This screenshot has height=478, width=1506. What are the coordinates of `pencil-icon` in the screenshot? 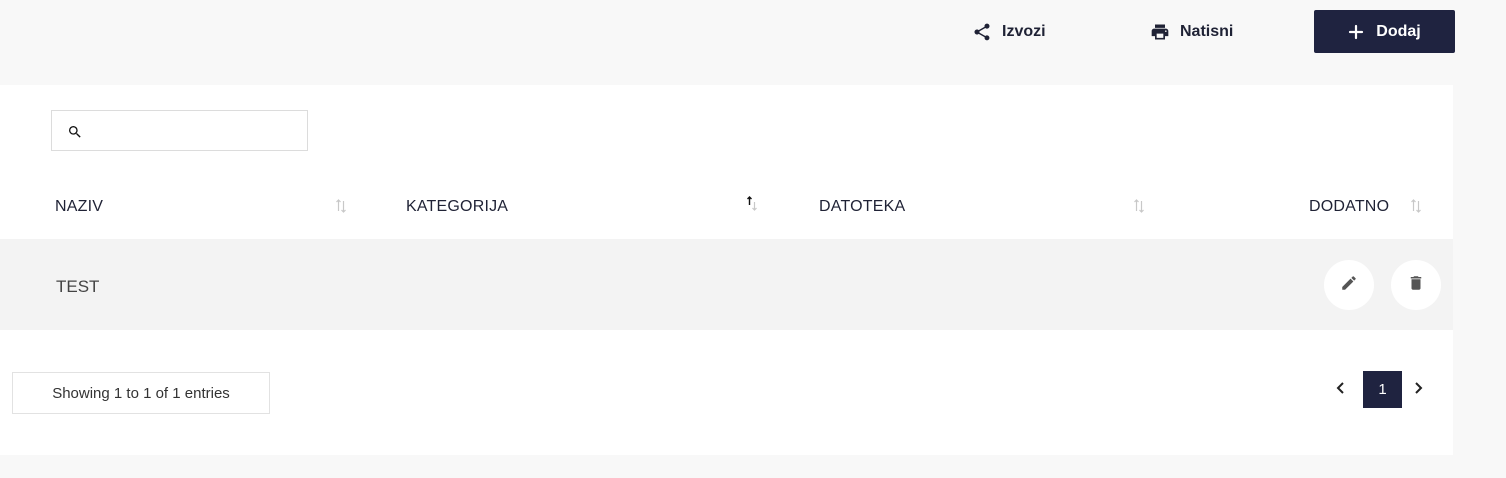 It's located at (1349, 285).